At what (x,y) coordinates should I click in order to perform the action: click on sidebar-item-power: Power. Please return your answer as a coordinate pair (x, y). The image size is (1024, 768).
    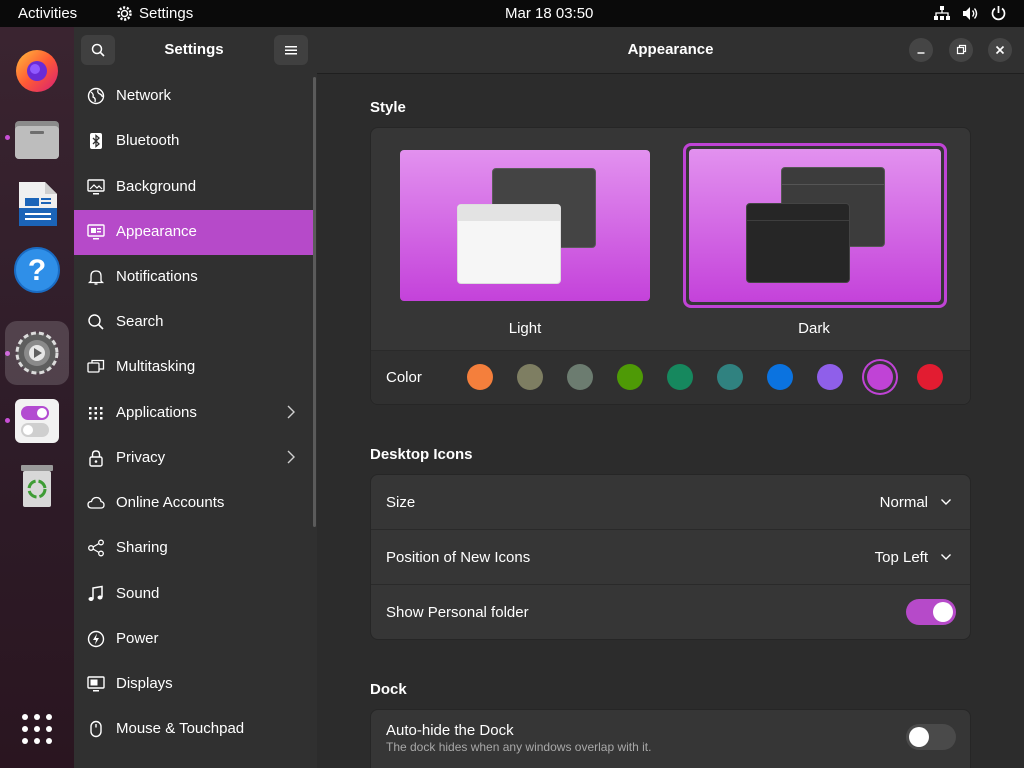
    Looking at the image, I should click on (194, 639).